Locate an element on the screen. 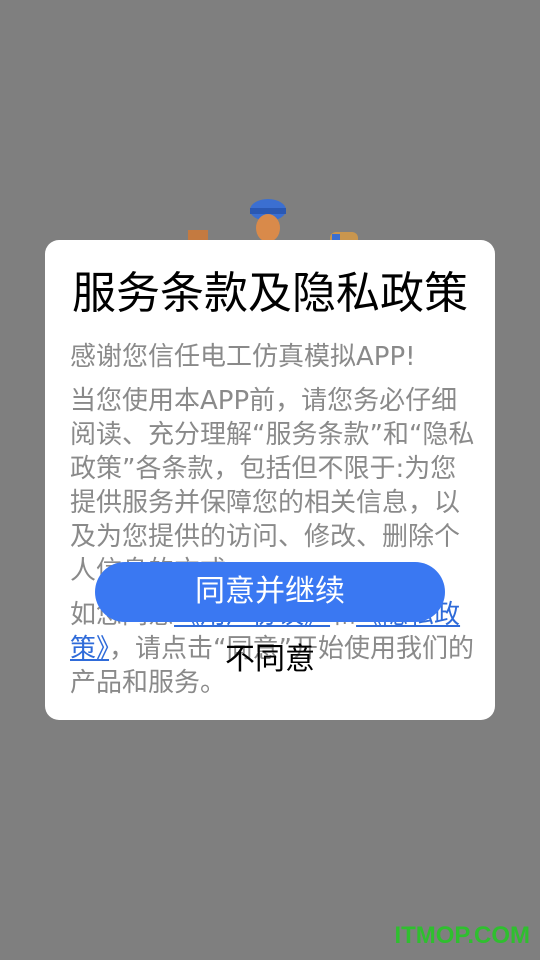 Image resolution: width=540 pixels, height=960 pixels. watermark-logo: ITMOP.COM is located at coordinates (462, 935).